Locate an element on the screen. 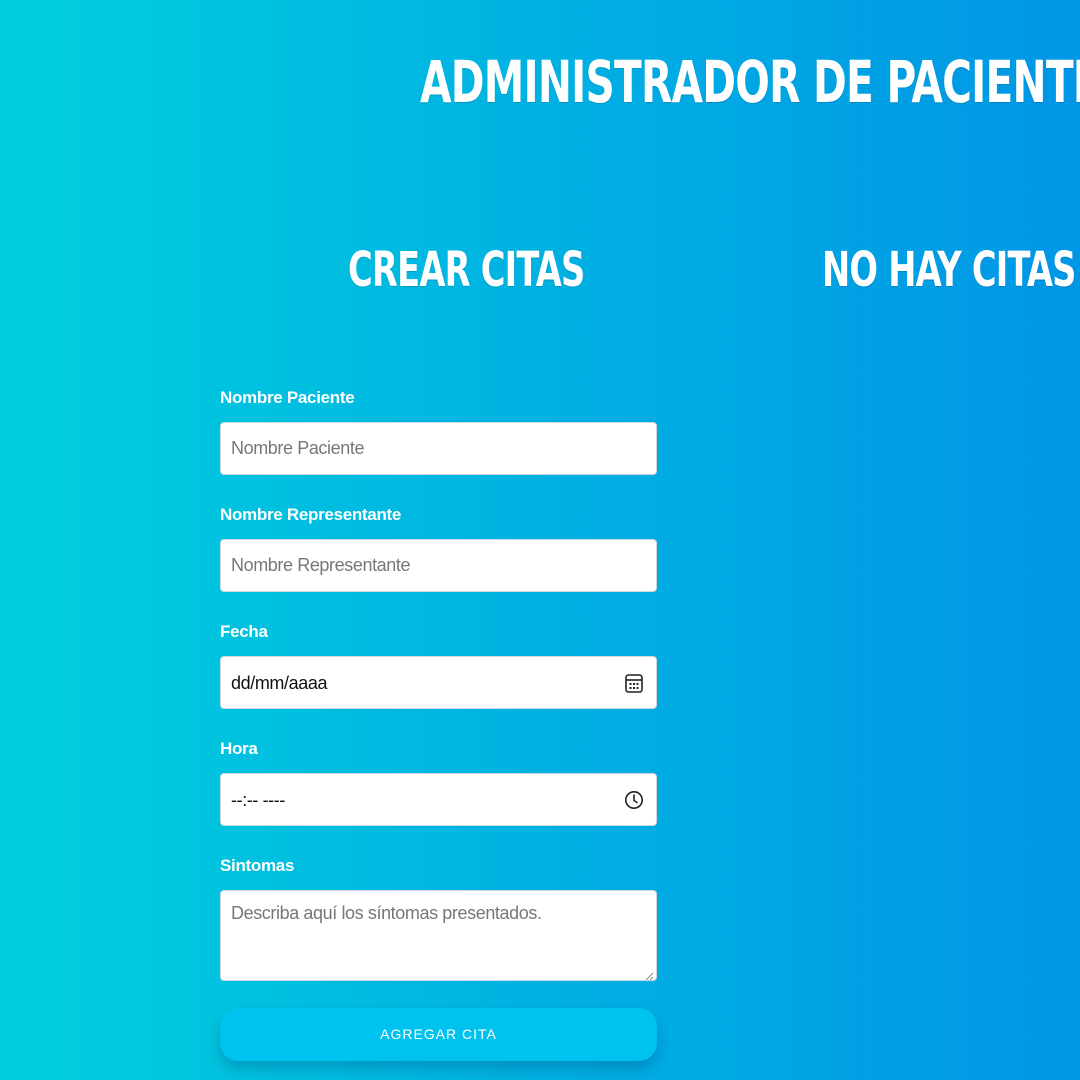 This screenshot has width=1080, height=1080. time-input-value: --:-- ---- is located at coordinates (258, 800).